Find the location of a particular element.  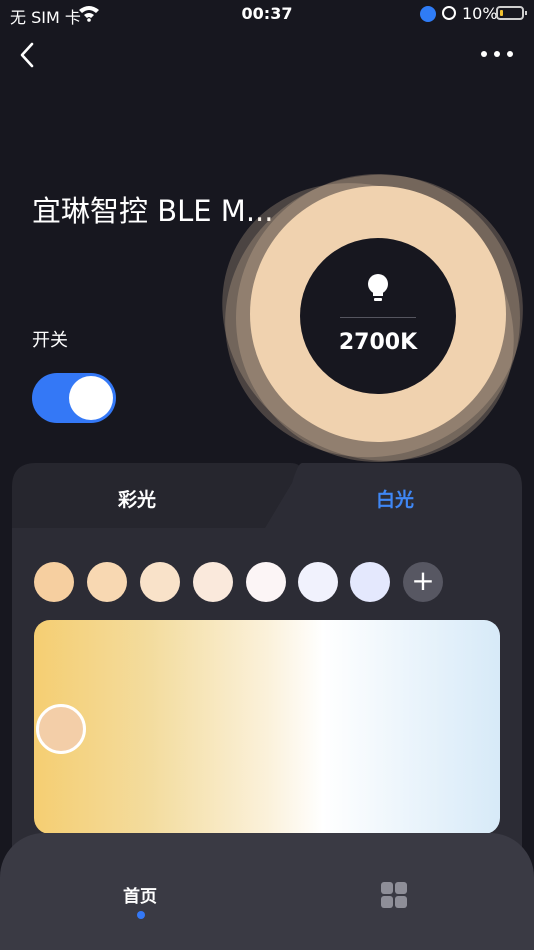

chevron-left-icon is located at coordinates (27, 55).